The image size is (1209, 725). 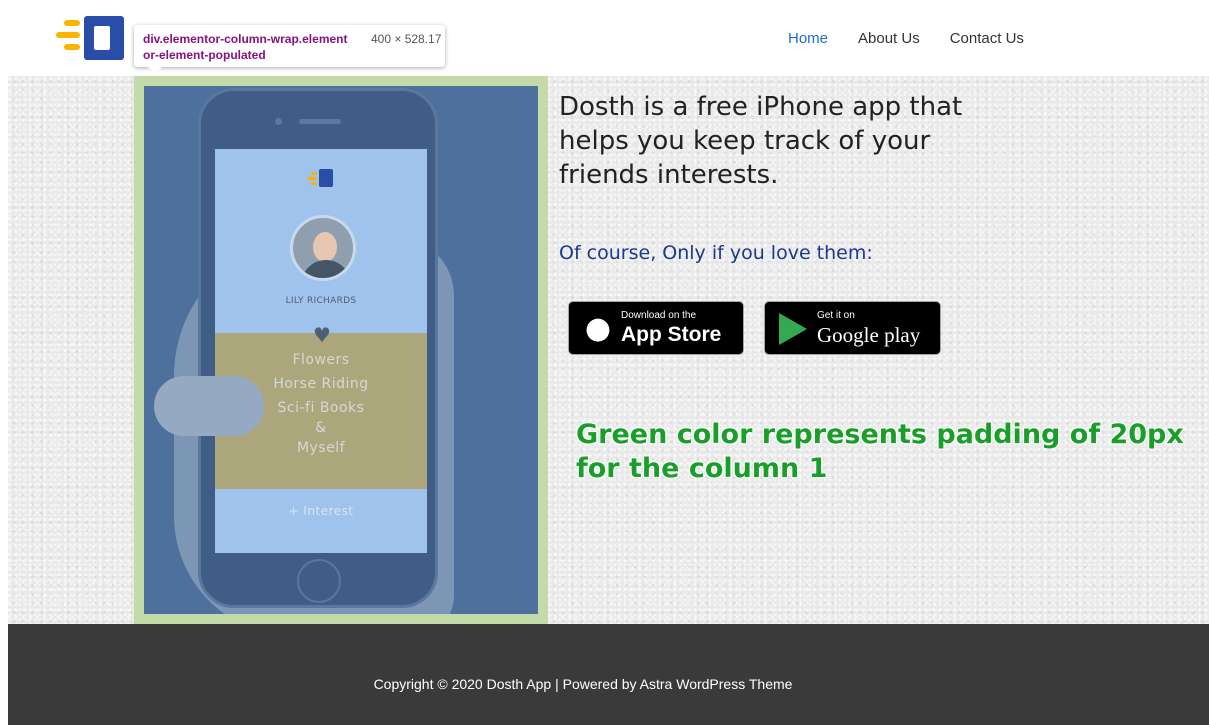 What do you see at coordinates (598, 328) in the screenshot?
I see `apple-icon: ●` at bounding box center [598, 328].